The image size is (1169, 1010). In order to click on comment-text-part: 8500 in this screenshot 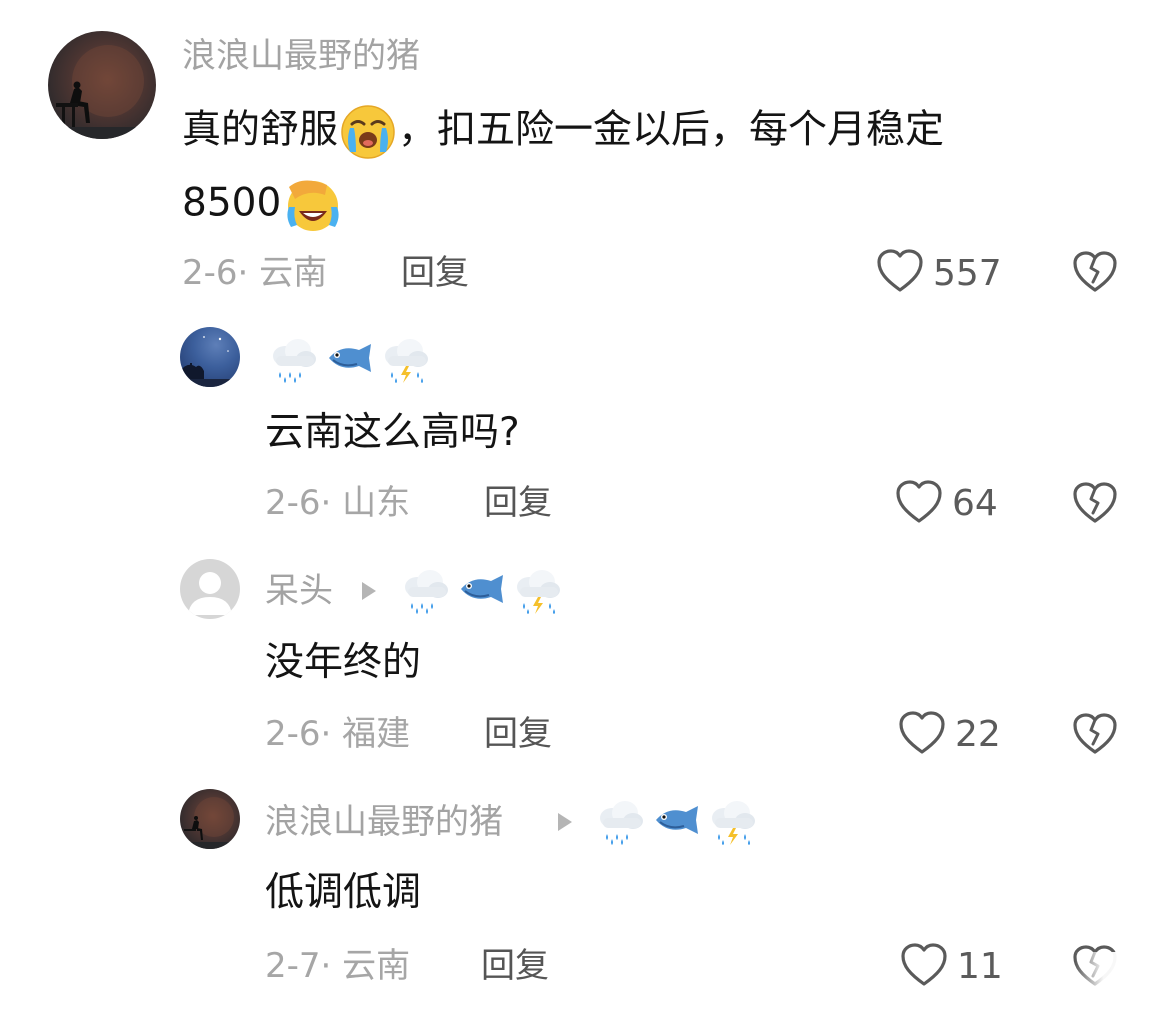, I will do `click(232, 203)`.